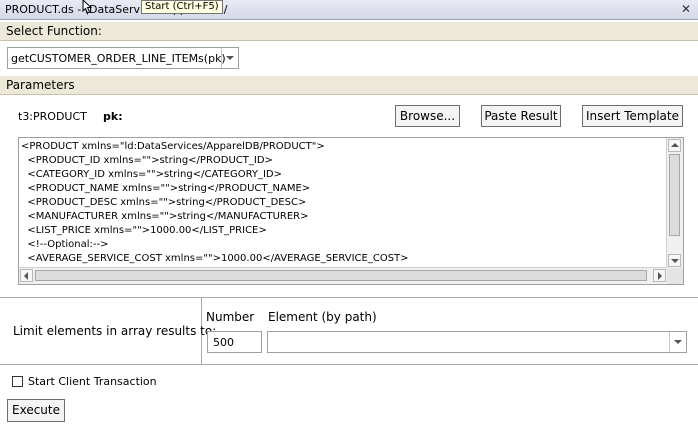 This screenshot has width=698, height=434. Describe the element at coordinates (521, 116) in the screenshot. I see `paste-result-button: Paste Result` at that location.